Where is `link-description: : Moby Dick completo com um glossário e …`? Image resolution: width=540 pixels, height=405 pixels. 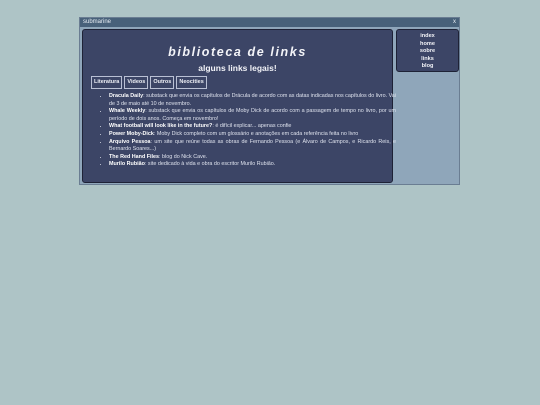 link-description: : Moby Dick completo com um glossário e … is located at coordinates (256, 133).